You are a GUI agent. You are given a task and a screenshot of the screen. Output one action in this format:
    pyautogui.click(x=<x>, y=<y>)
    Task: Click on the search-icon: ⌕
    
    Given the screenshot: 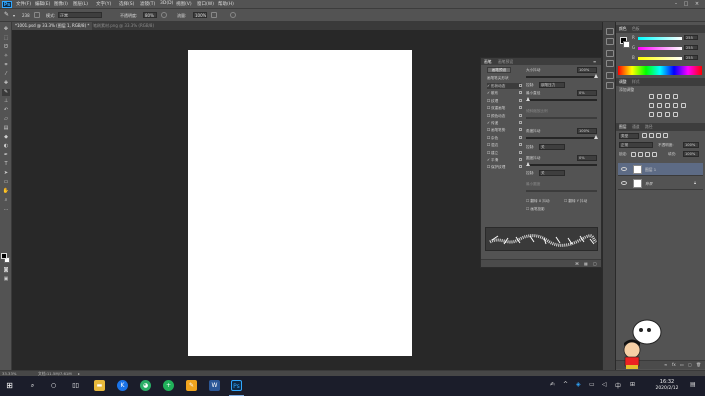 What is the action you would take?
    pyautogui.click(x=32, y=385)
    